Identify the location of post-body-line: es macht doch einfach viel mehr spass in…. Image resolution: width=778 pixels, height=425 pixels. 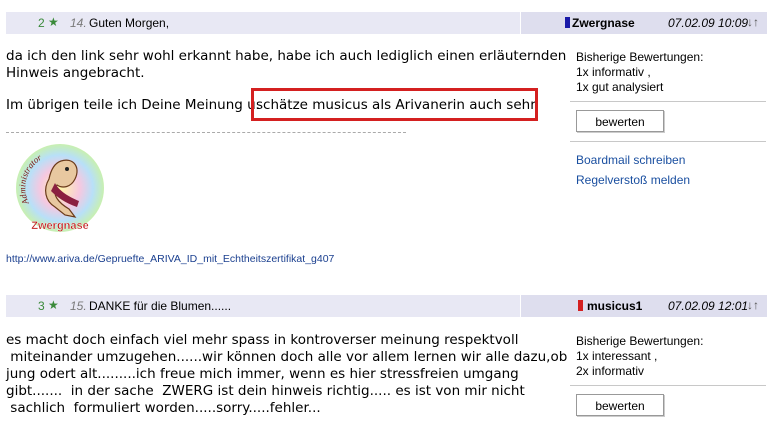
(262, 340).